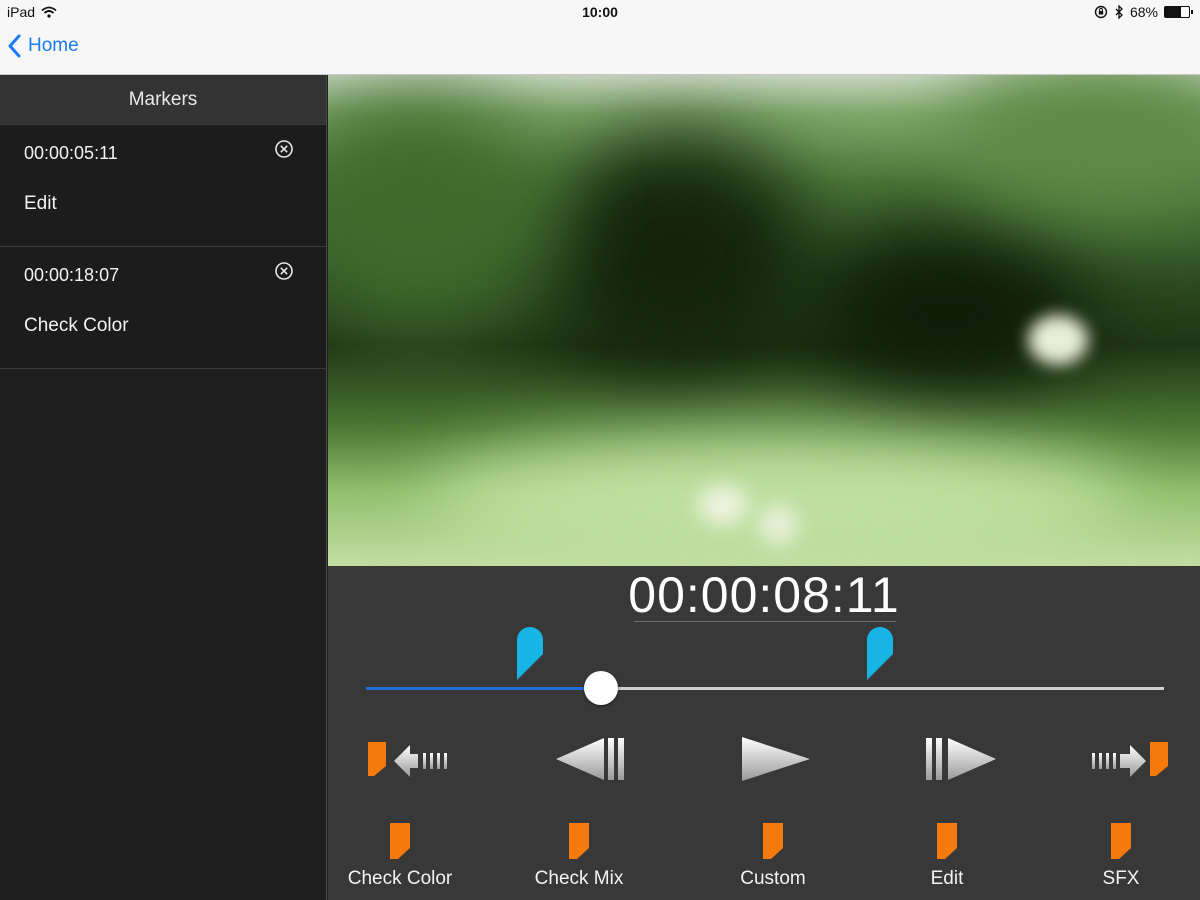 The width and height of the screenshot is (1200, 900). Describe the element at coordinates (593, 759) in the screenshot. I see `step-back-icon` at that location.